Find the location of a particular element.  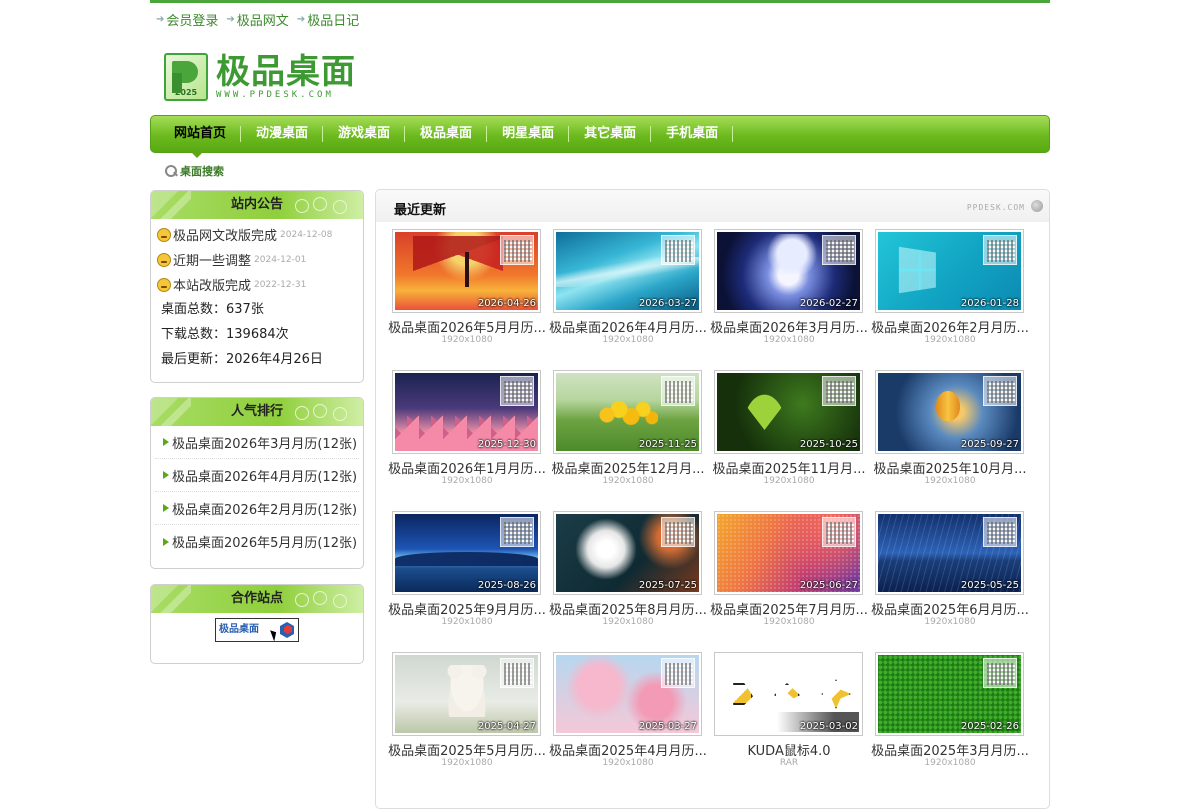

wallpaper-thumbnail: 2025-06-27 is located at coordinates (788, 553).